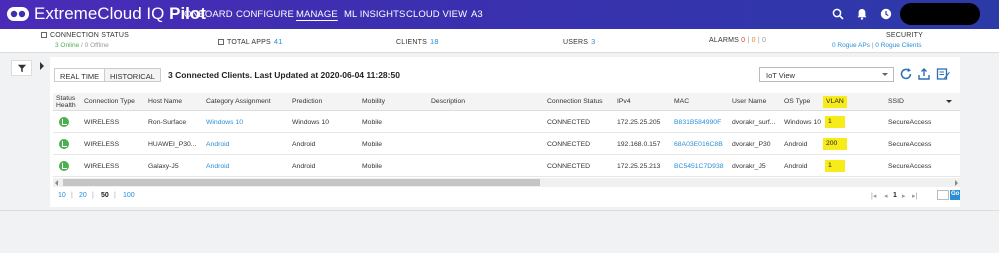 This screenshot has height=253, width=999. What do you see at coordinates (910, 122) in the screenshot?
I see `cell-ssid: SecureAccess` at bounding box center [910, 122].